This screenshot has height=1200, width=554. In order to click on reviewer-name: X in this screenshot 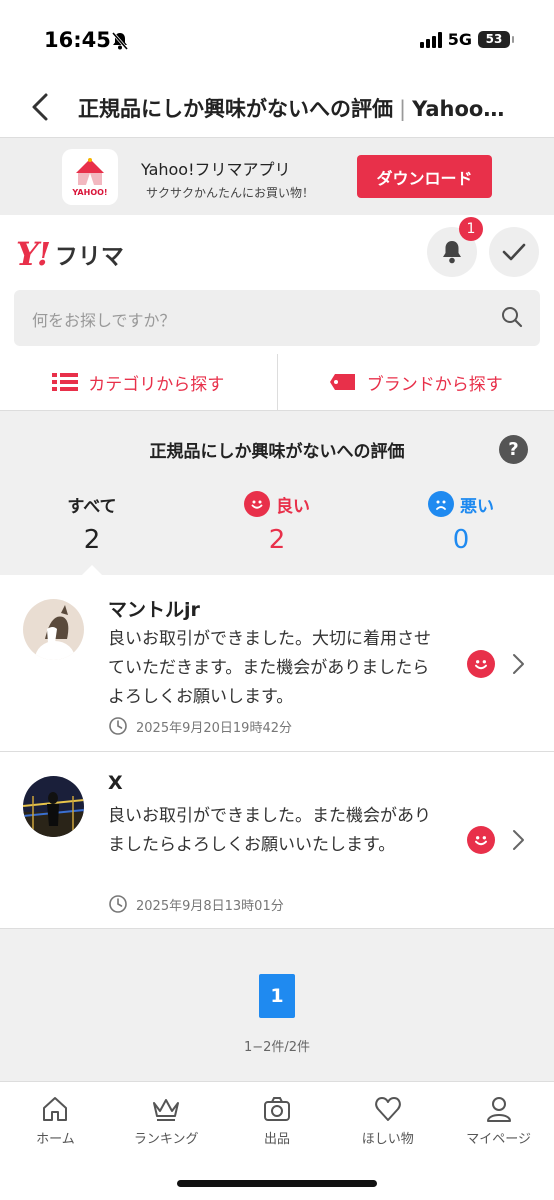, I will do `click(115, 783)`.